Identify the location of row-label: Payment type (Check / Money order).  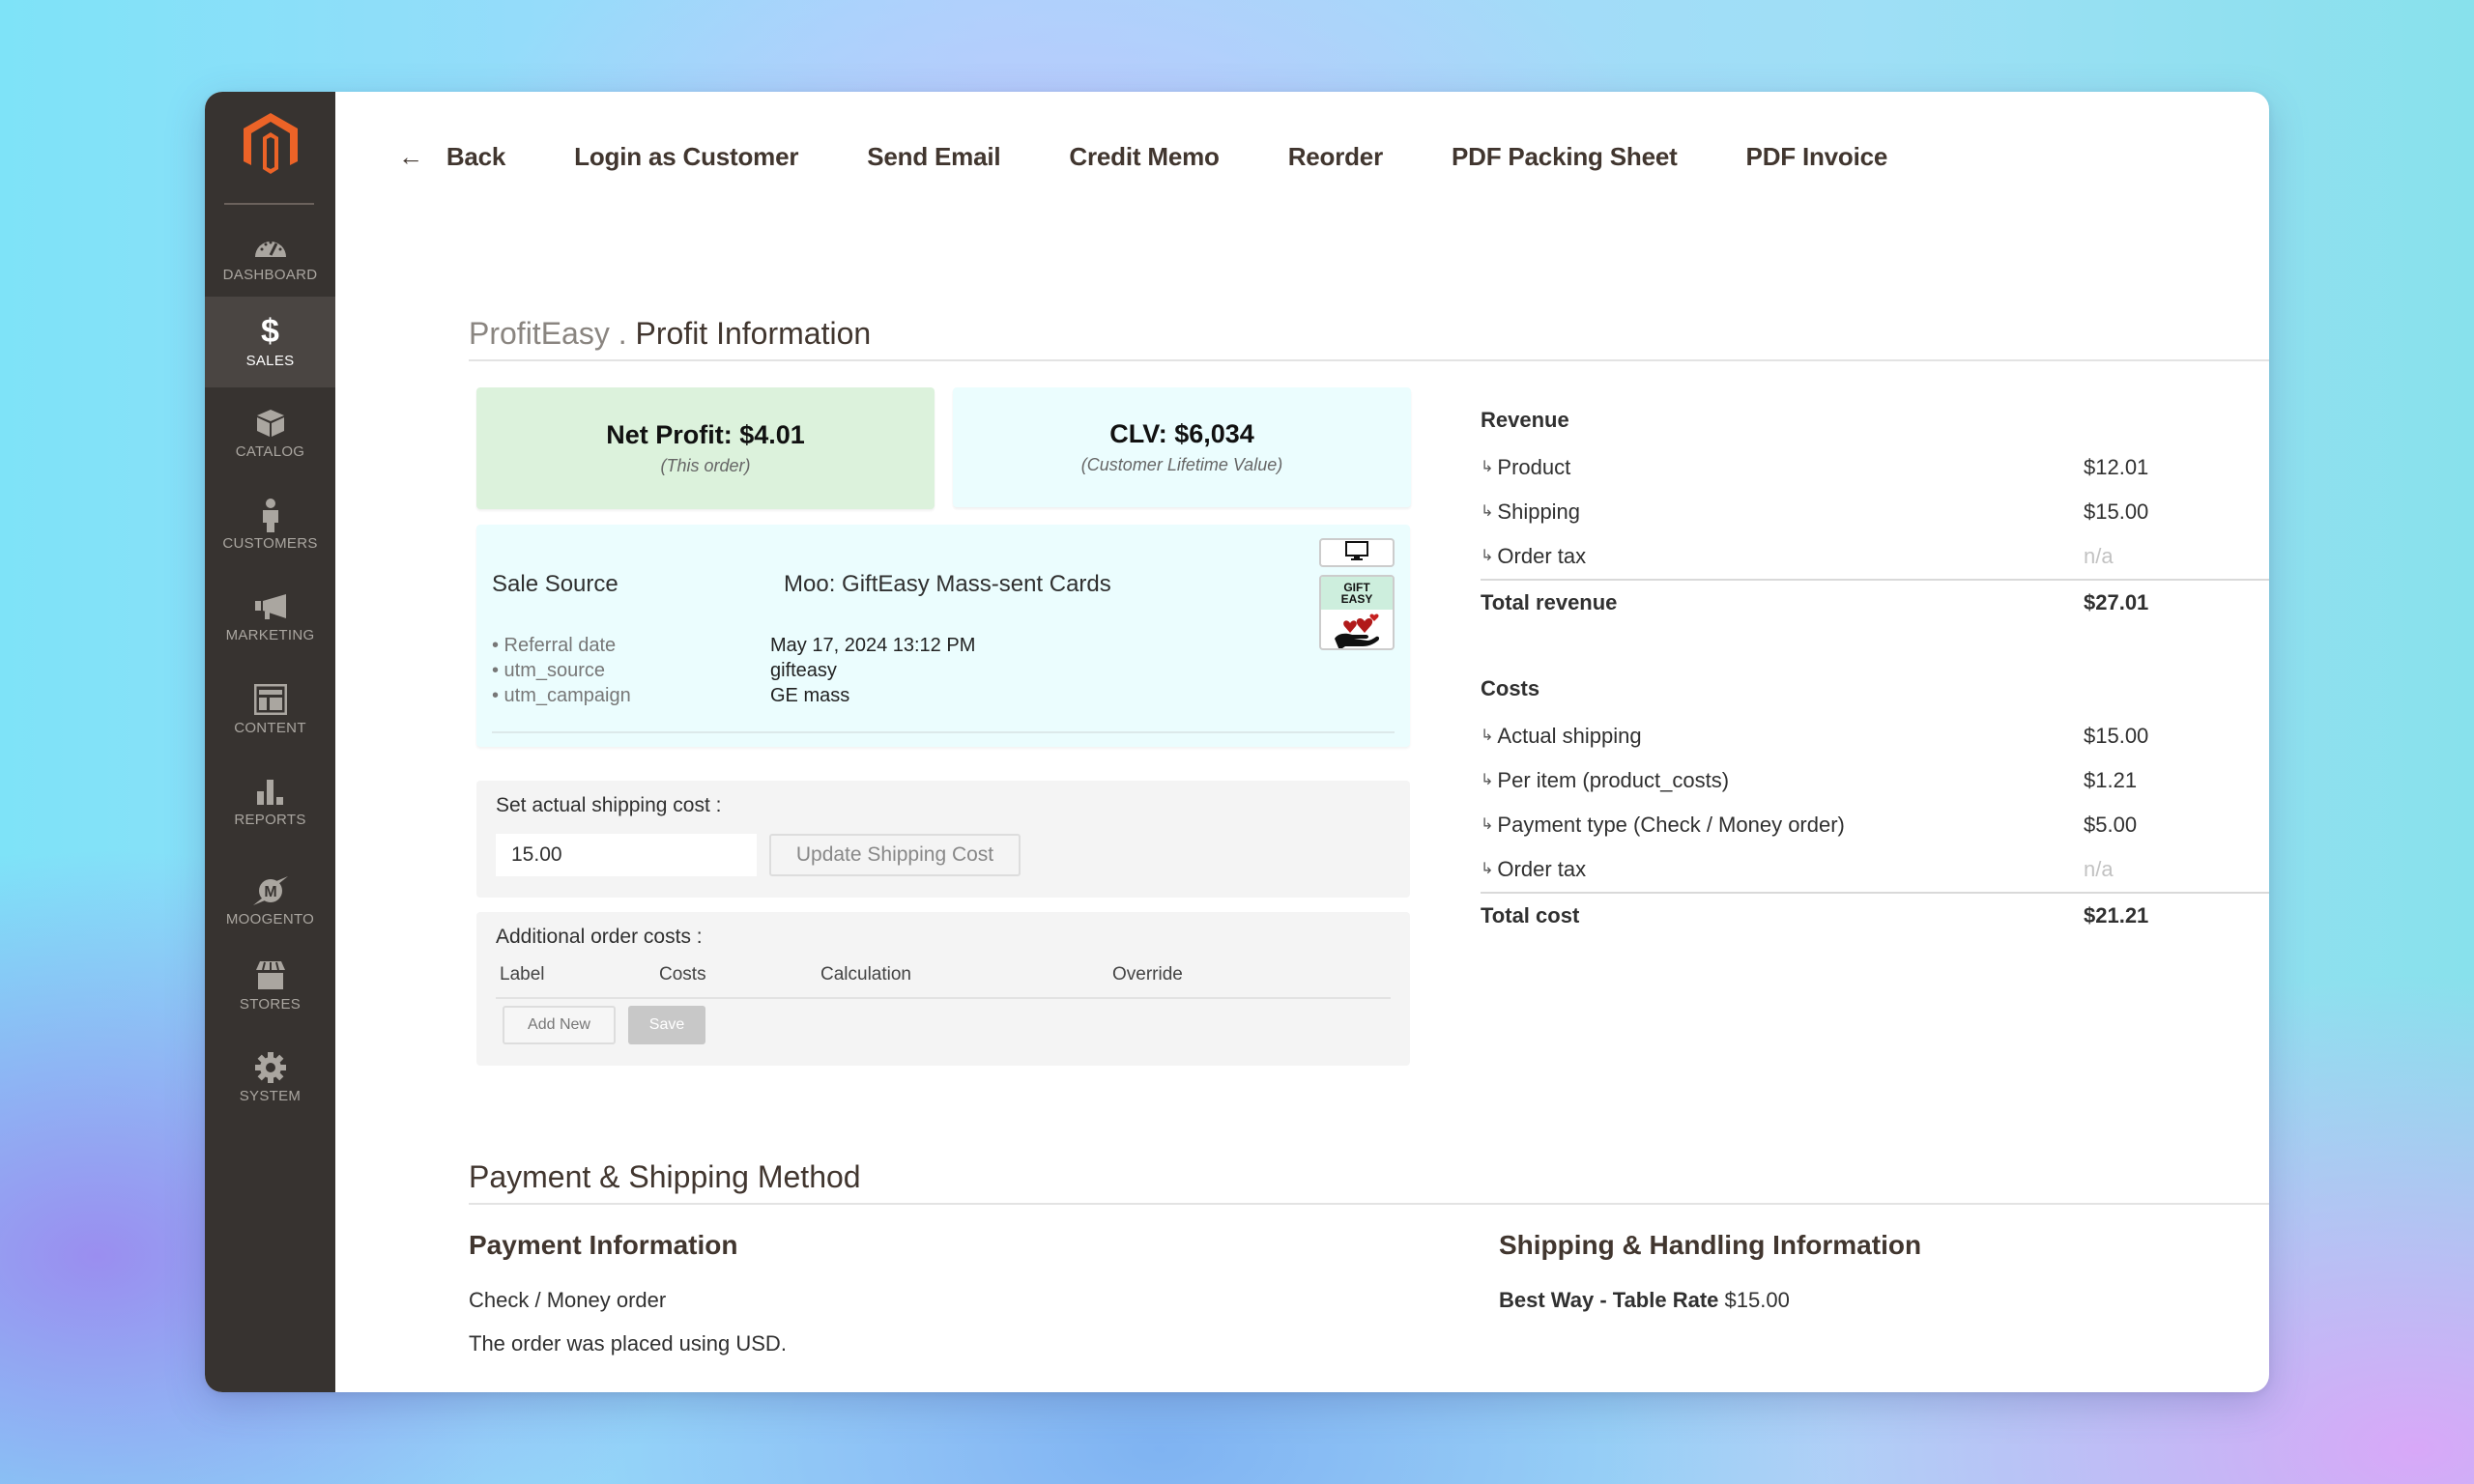
(1671, 825).